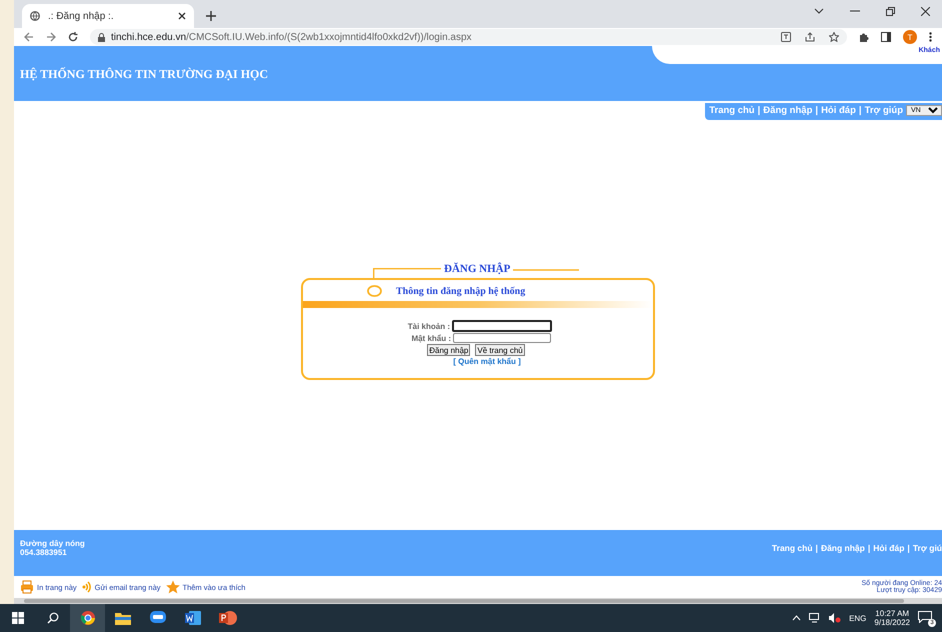 The image size is (942, 632). What do you see at coordinates (925, 617) in the screenshot?
I see `speech-bubble-icon` at bounding box center [925, 617].